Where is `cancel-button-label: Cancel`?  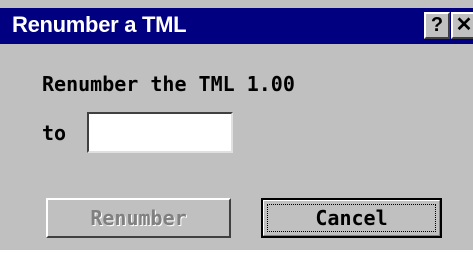
cancel-button-label: Cancel is located at coordinates (351, 218).